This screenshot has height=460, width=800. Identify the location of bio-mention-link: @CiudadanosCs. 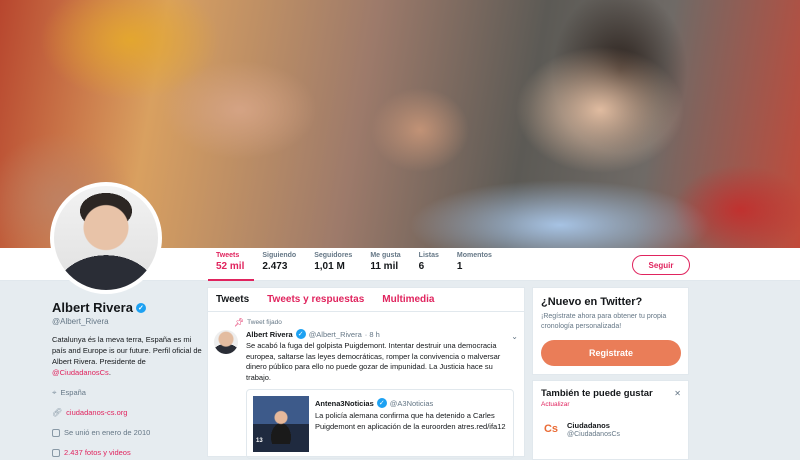
(80, 372).